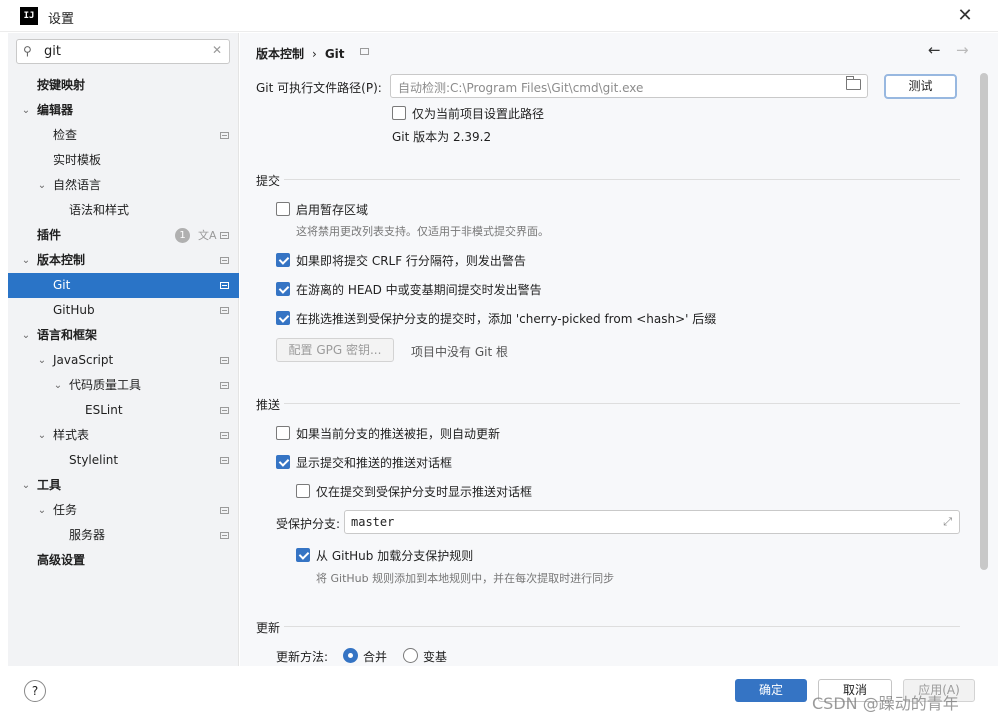 Image resolution: width=998 pixels, height=721 pixels. I want to click on sidebar-item-javascript: ⌄ JavaScript, so click(123, 360).